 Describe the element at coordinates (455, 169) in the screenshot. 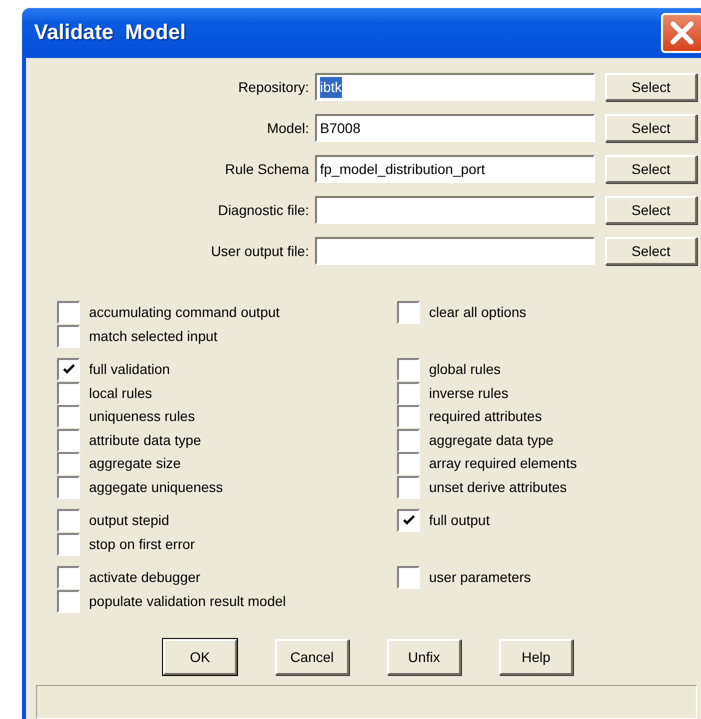

I see `text-field: fp_model_distribution_port` at that location.